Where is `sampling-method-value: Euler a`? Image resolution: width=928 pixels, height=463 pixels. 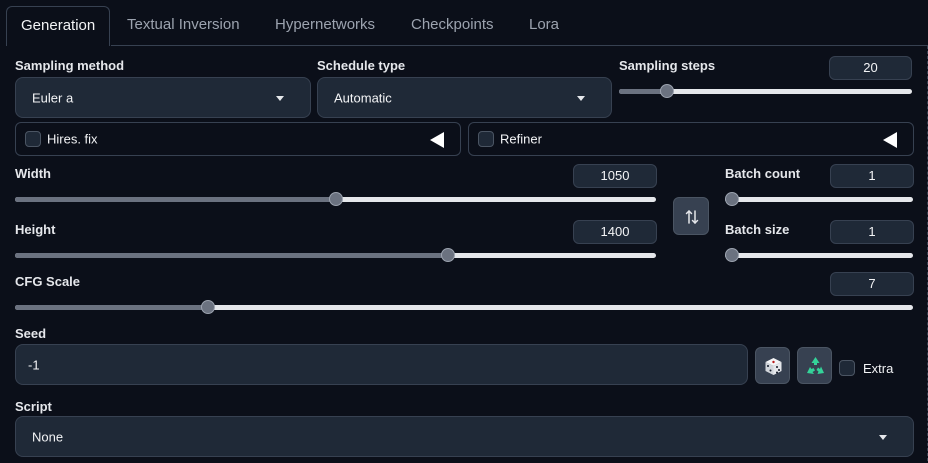 sampling-method-value: Euler a is located at coordinates (53, 97).